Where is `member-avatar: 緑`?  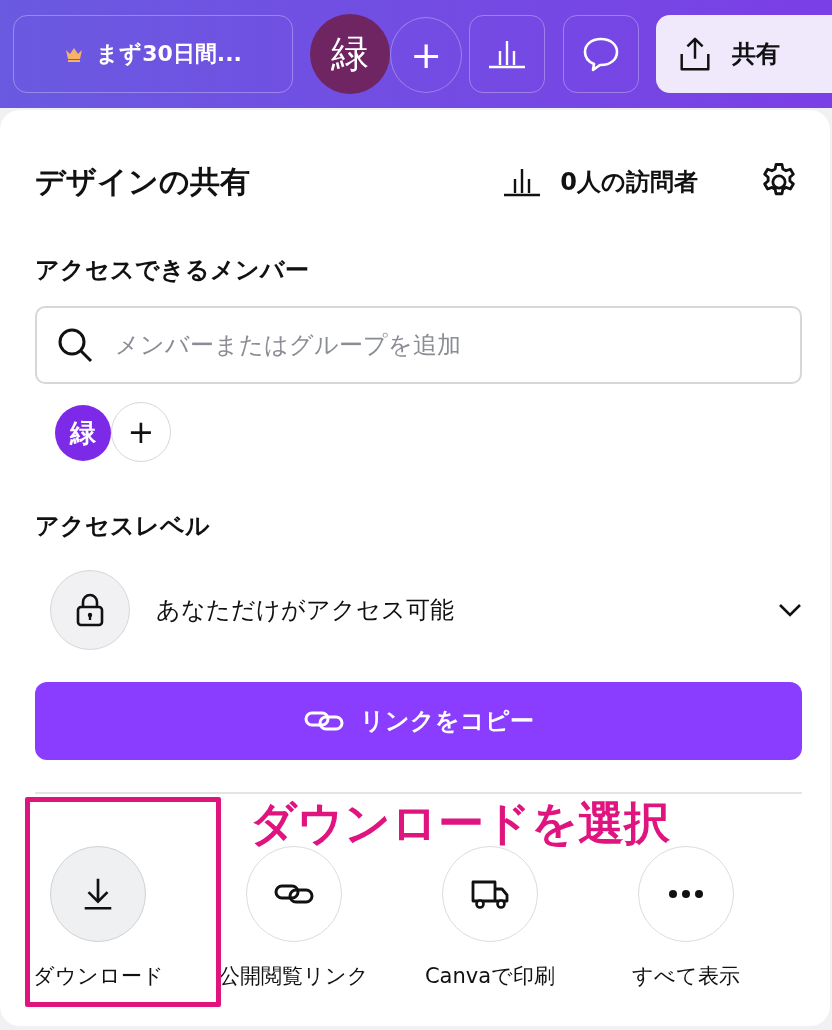 member-avatar: 緑 is located at coordinates (83, 433).